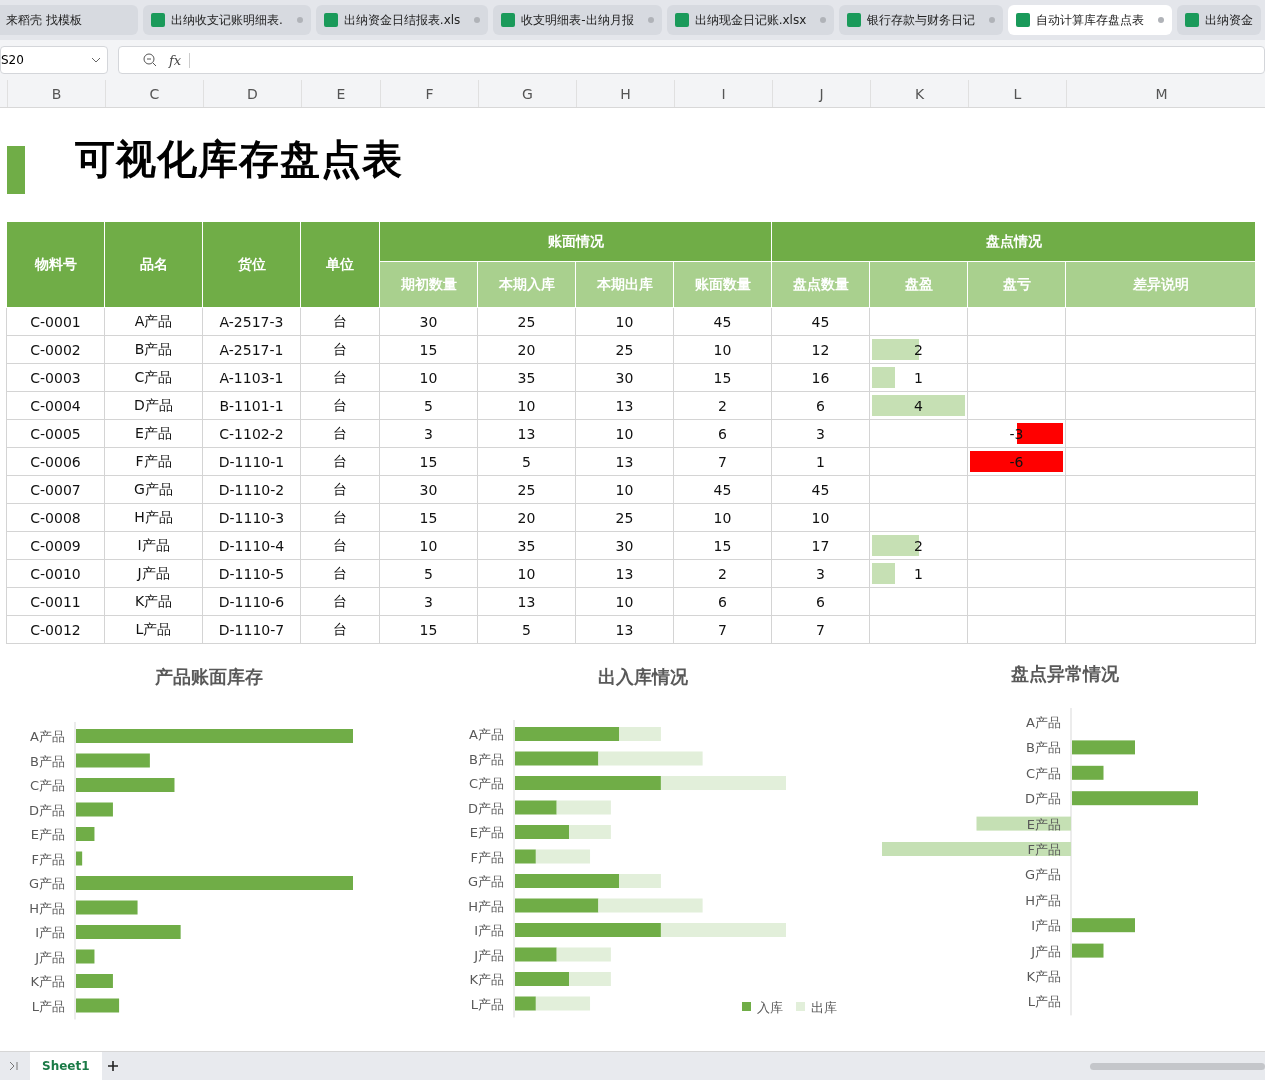 This screenshot has width=1265, height=1080. I want to click on column-header: D, so click(252, 93).